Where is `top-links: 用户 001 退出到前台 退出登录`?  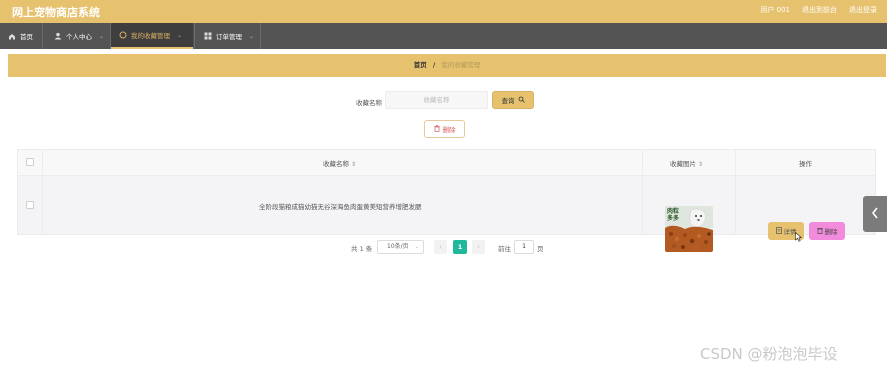
top-links: 用户 001 退出到前台 退出登录 is located at coordinates (818, 10).